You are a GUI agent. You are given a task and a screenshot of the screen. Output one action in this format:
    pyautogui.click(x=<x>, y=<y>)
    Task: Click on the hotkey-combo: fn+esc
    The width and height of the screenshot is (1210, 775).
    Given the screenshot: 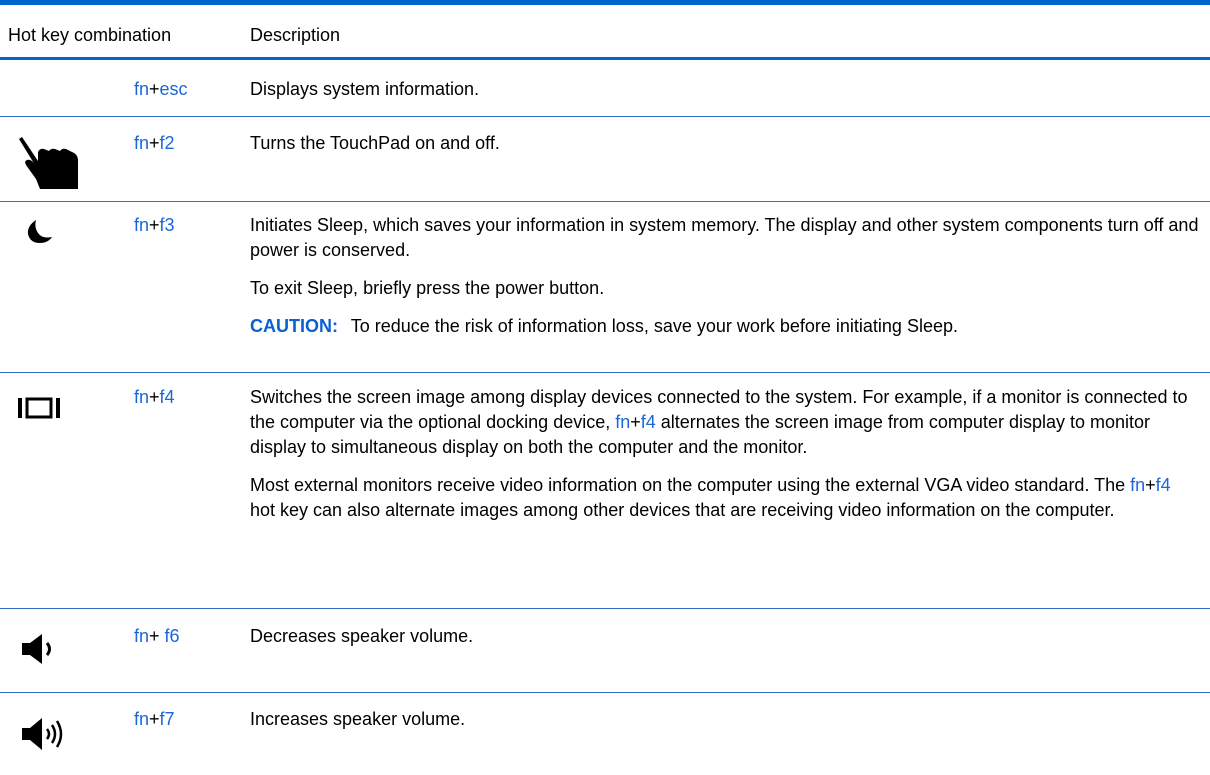 What is the action you would take?
    pyautogui.click(x=161, y=89)
    